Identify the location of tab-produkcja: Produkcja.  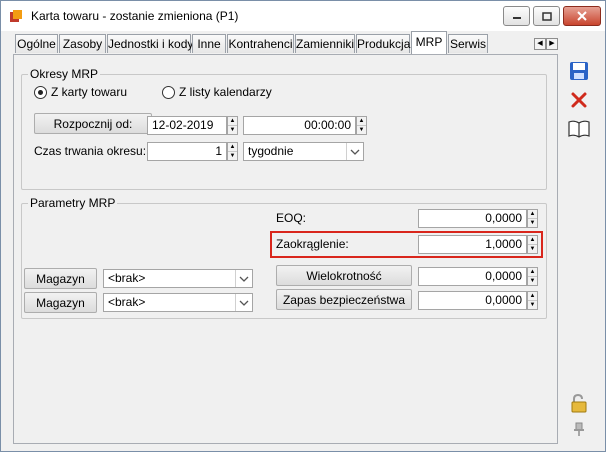
(383, 43).